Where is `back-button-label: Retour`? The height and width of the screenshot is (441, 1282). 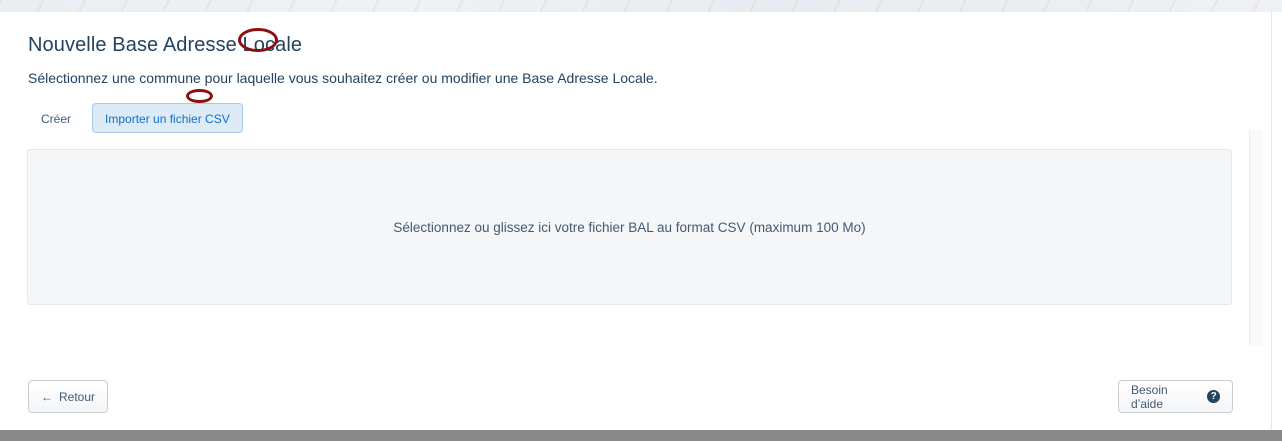
back-button-label: Retour is located at coordinates (77, 396).